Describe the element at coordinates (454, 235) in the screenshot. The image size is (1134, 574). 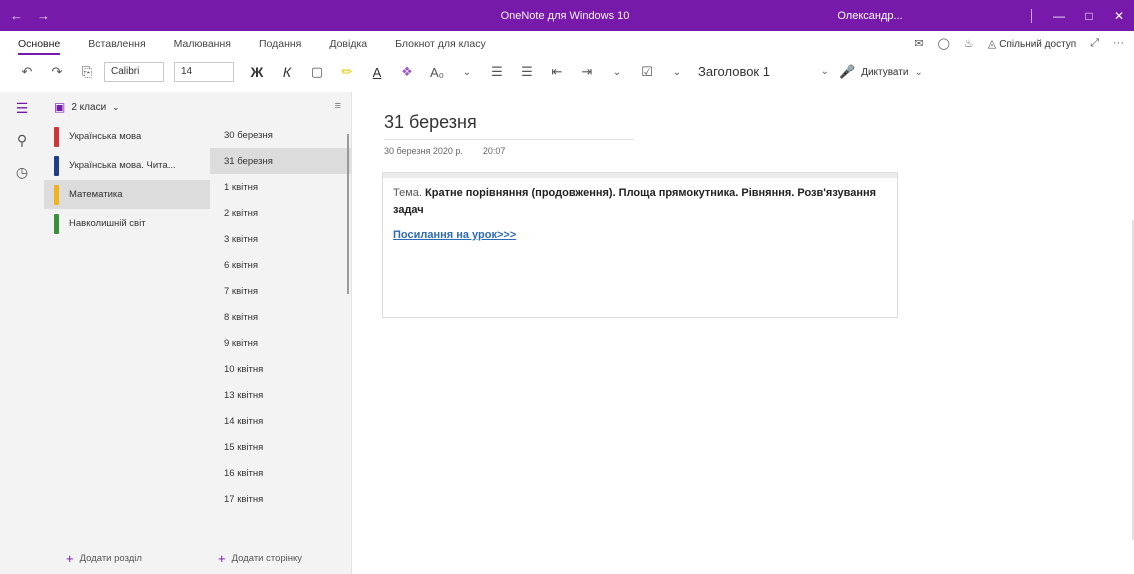
I see `lesson-link: Посилання на урок>>>` at that location.